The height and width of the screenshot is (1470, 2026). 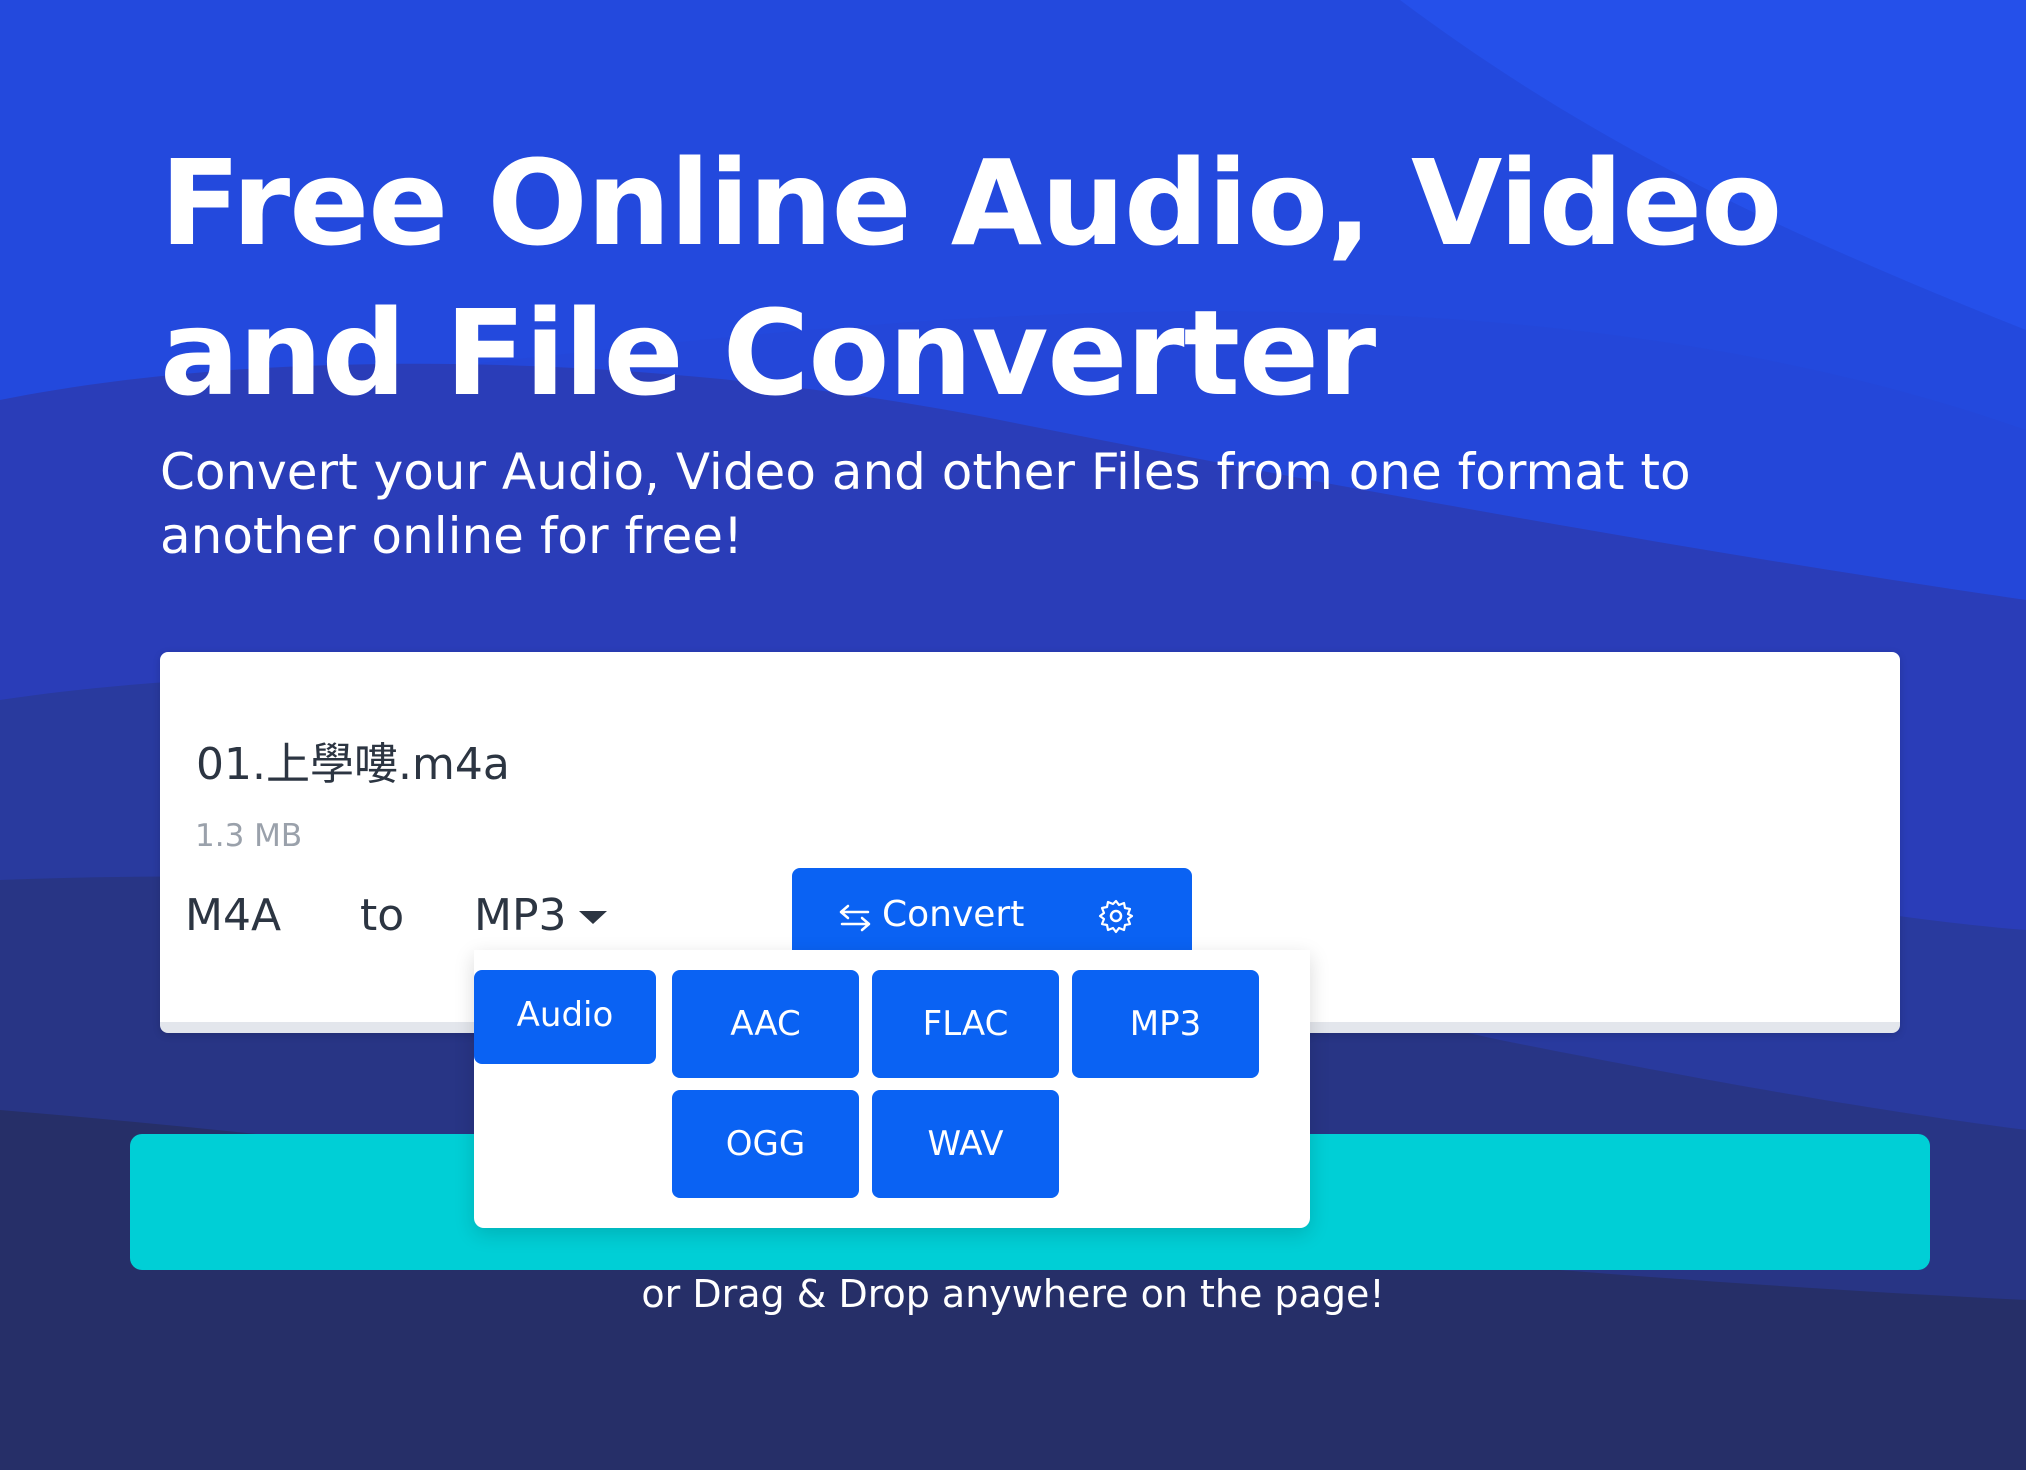 What do you see at coordinates (965, 1024) in the screenshot?
I see `format-option-flac: FLAC` at bounding box center [965, 1024].